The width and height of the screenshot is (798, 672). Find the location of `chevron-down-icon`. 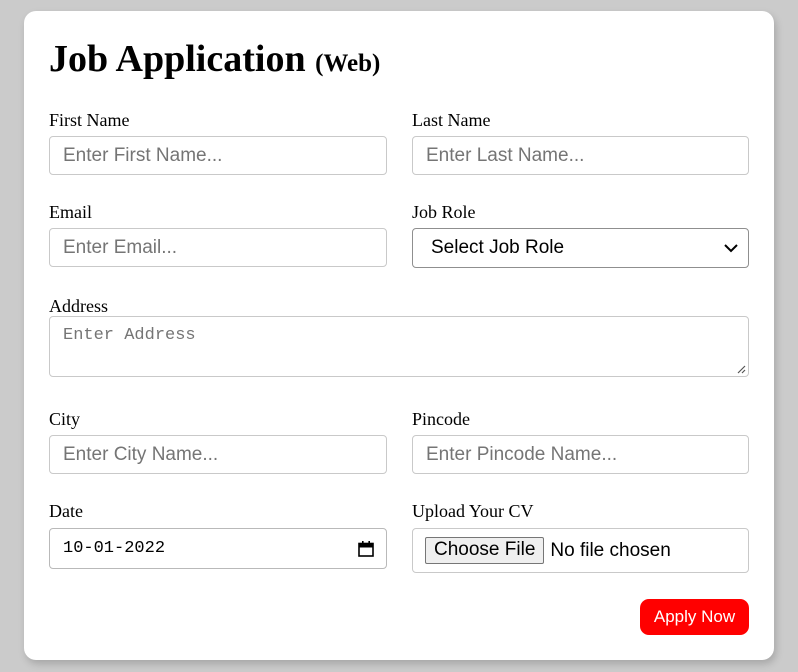

chevron-down-icon is located at coordinates (731, 248).